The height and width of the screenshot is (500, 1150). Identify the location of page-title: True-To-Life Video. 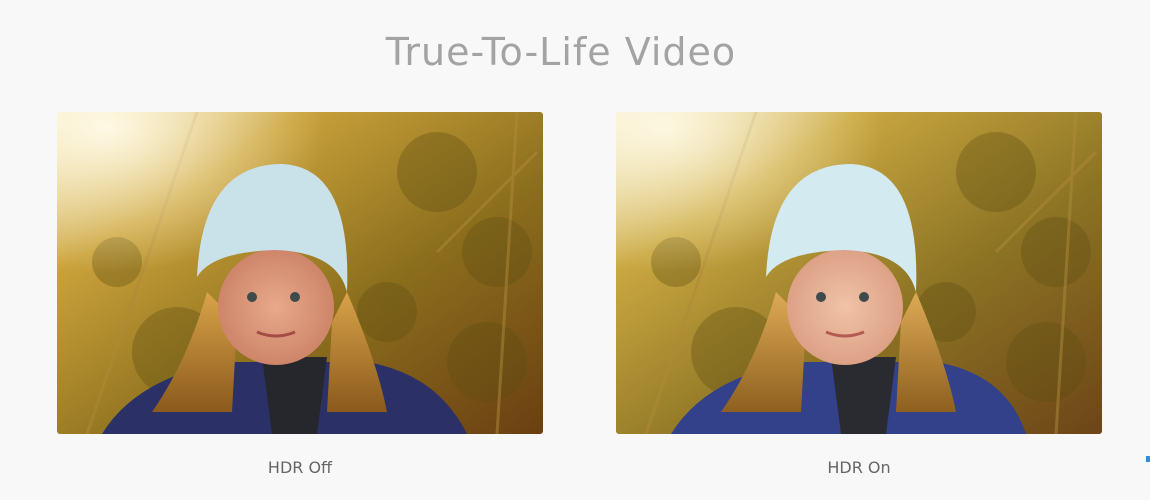
(561, 52).